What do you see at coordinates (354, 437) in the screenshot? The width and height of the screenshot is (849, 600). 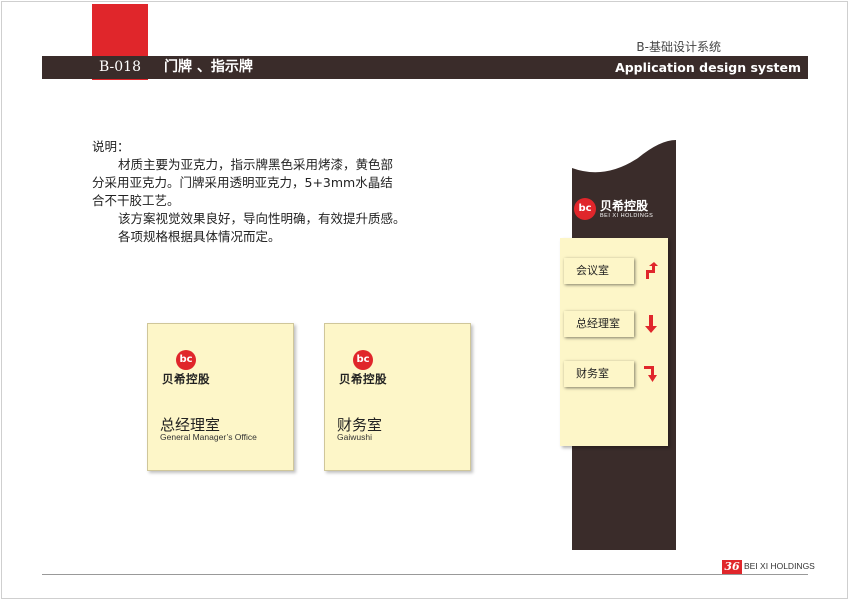 I see `door-sign-subtitle: Gaiwushi` at bounding box center [354, 437].